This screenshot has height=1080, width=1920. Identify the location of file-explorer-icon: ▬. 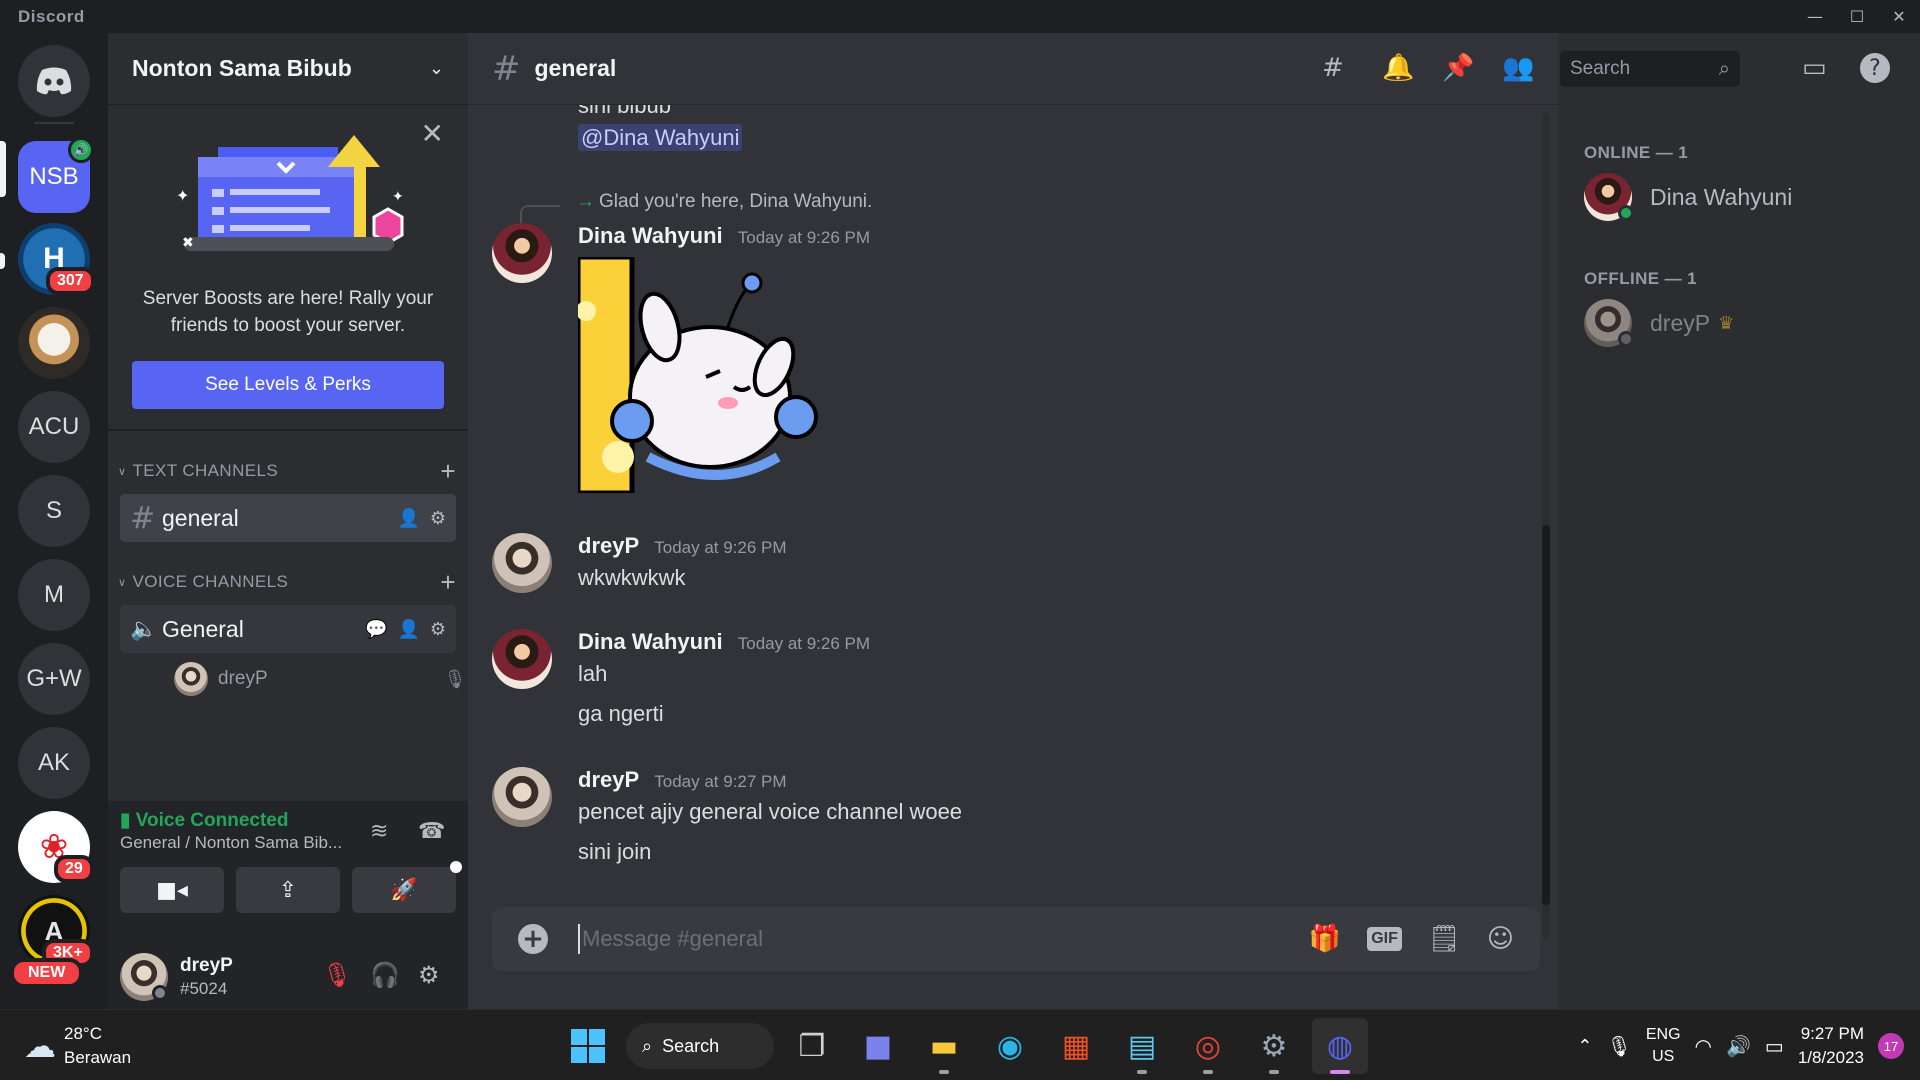
(944, 1046).